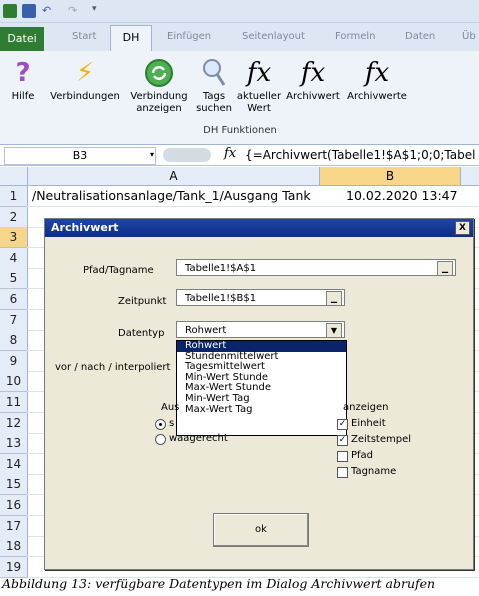 The image size is (479, 596). I want to click on datentyp-option: Rohwert, so click(261, 346).